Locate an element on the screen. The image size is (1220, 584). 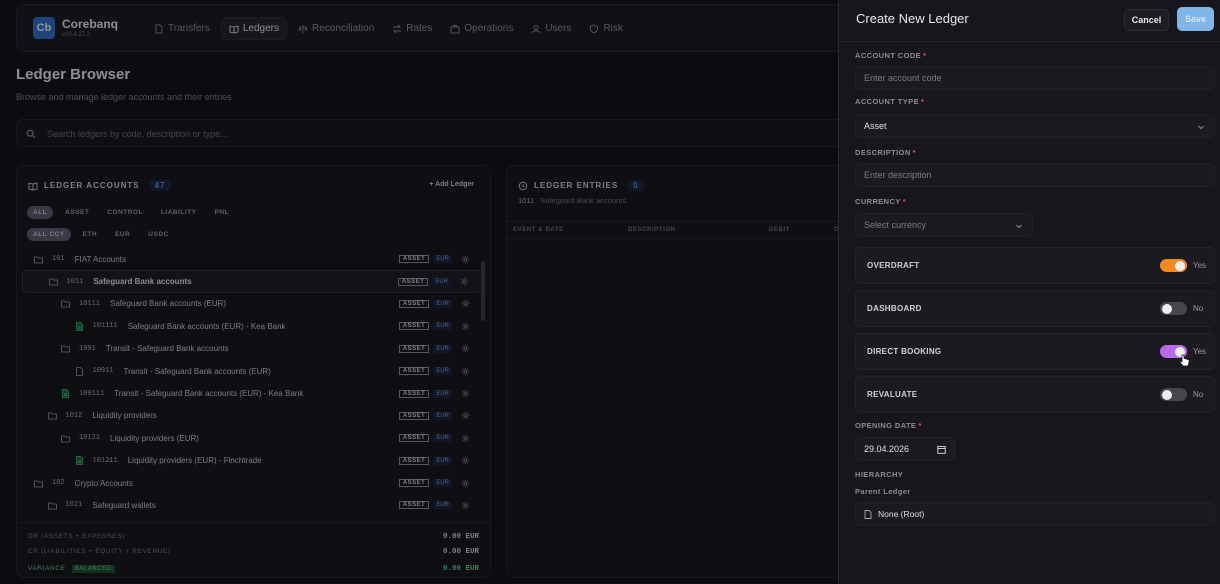
currency-chip-all-ccy: ALL CCY is located at coordinates (49, 234).